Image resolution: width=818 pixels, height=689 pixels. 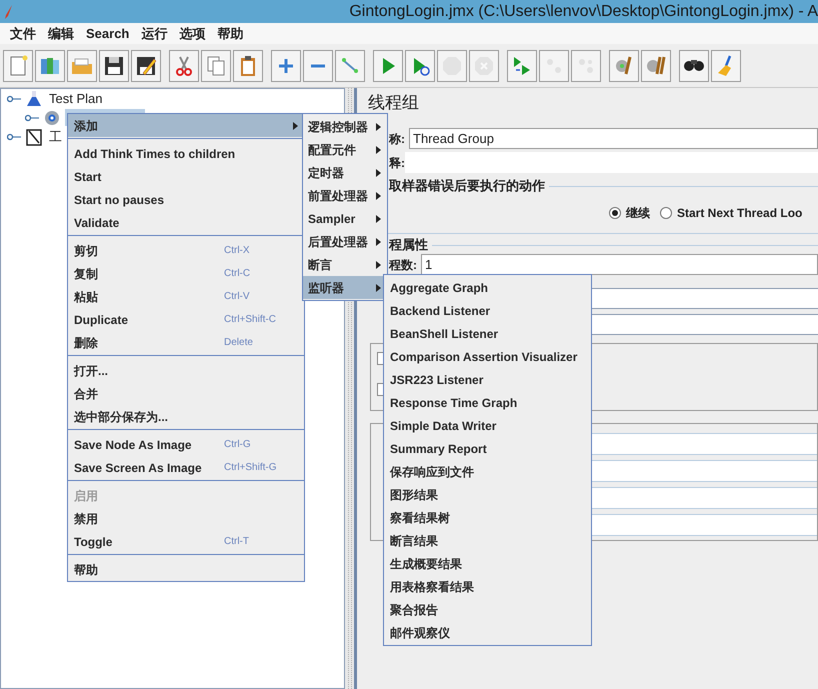 What do you see at coordinates (345, 264) in the screenshot?
I see `menu-item: 断言` at bounding box center [345, 264].